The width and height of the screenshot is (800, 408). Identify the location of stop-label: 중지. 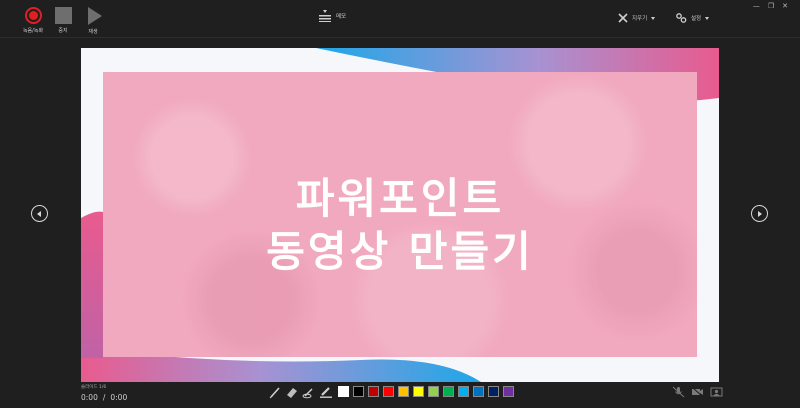
(63, 31).